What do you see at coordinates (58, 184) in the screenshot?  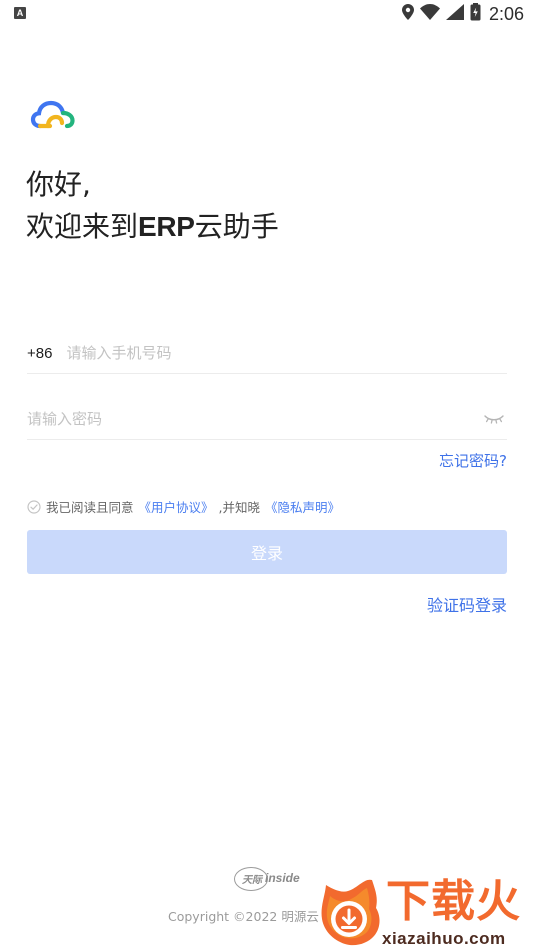 I see `greeting-text: 你好,` at bounding box center [58, 184].